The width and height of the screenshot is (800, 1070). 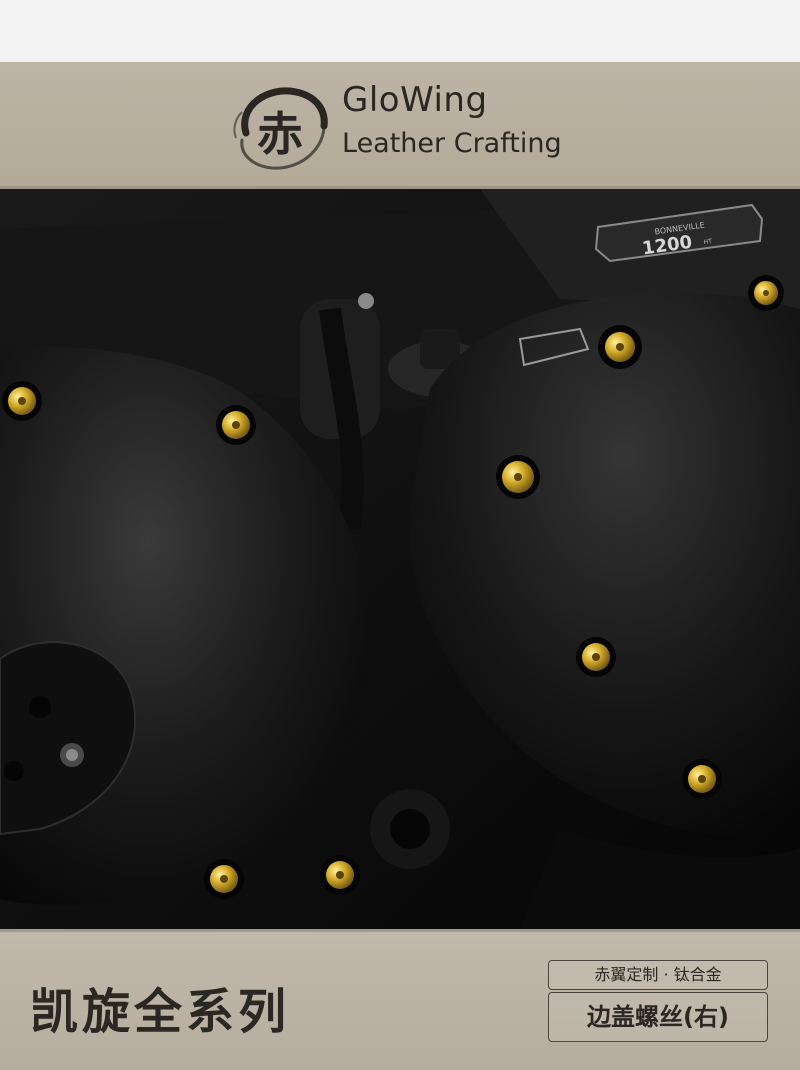 What do you see at coordinates (452, 143) in the screenshot?
I see `brand-subtitle: Leather Crafting` at bounding box center [452, 143].